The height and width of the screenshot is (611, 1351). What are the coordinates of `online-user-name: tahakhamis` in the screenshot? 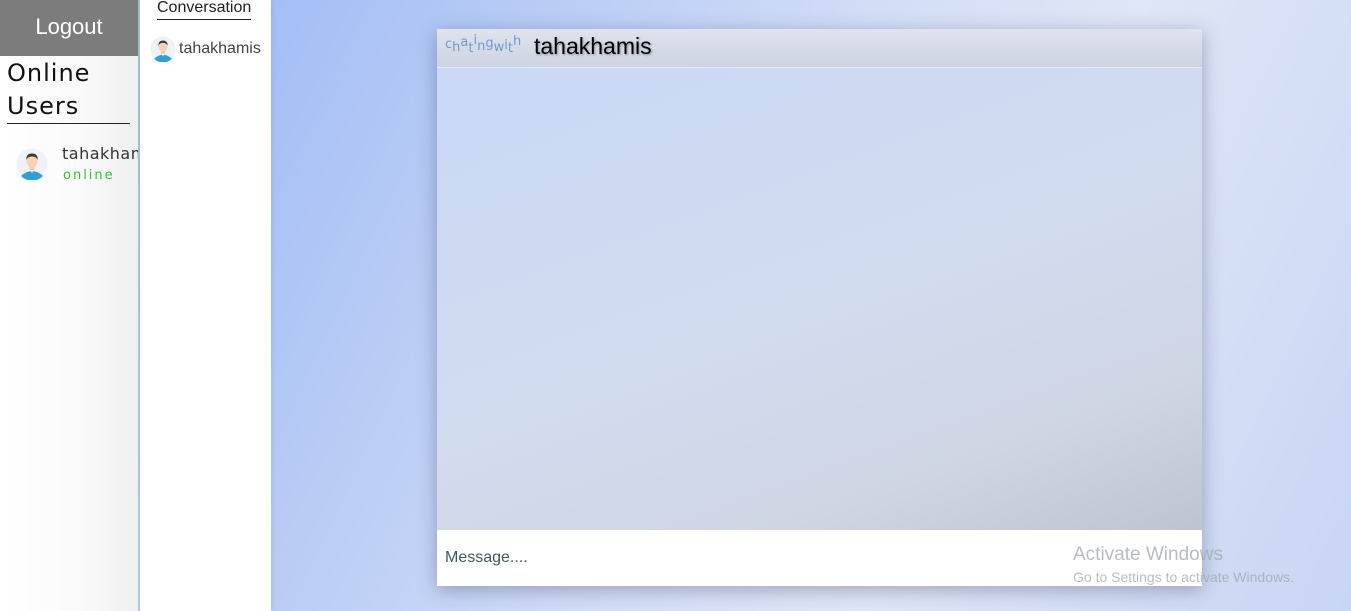 It's located at (100, 153).